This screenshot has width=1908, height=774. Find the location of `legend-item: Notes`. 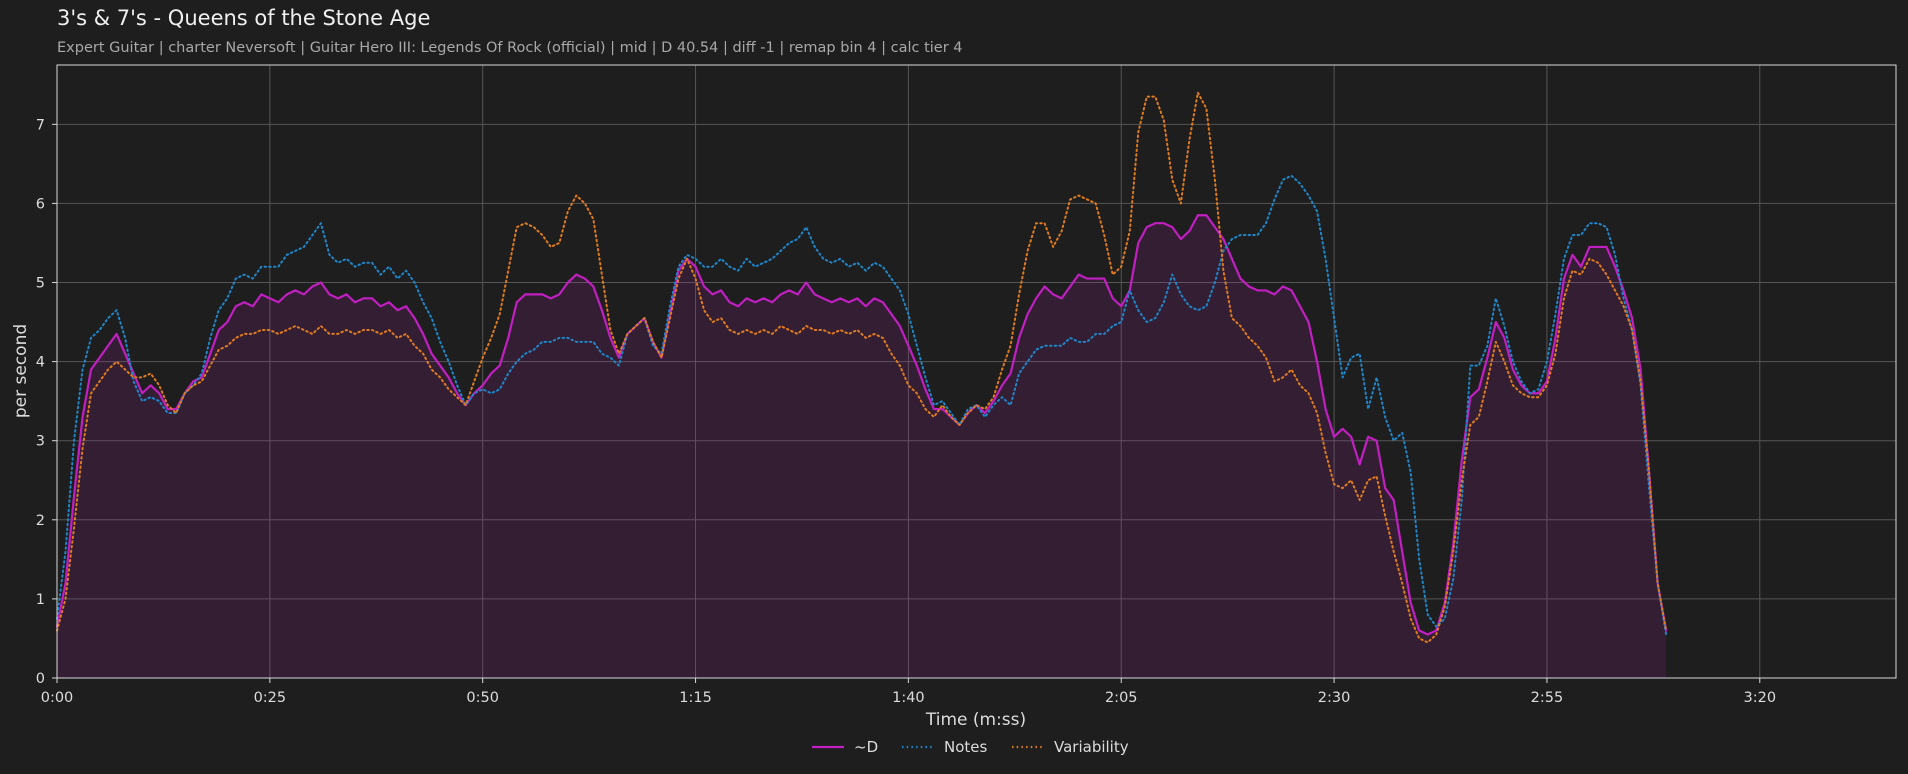

legend-item: Notes is located at coordinates (945, 747).